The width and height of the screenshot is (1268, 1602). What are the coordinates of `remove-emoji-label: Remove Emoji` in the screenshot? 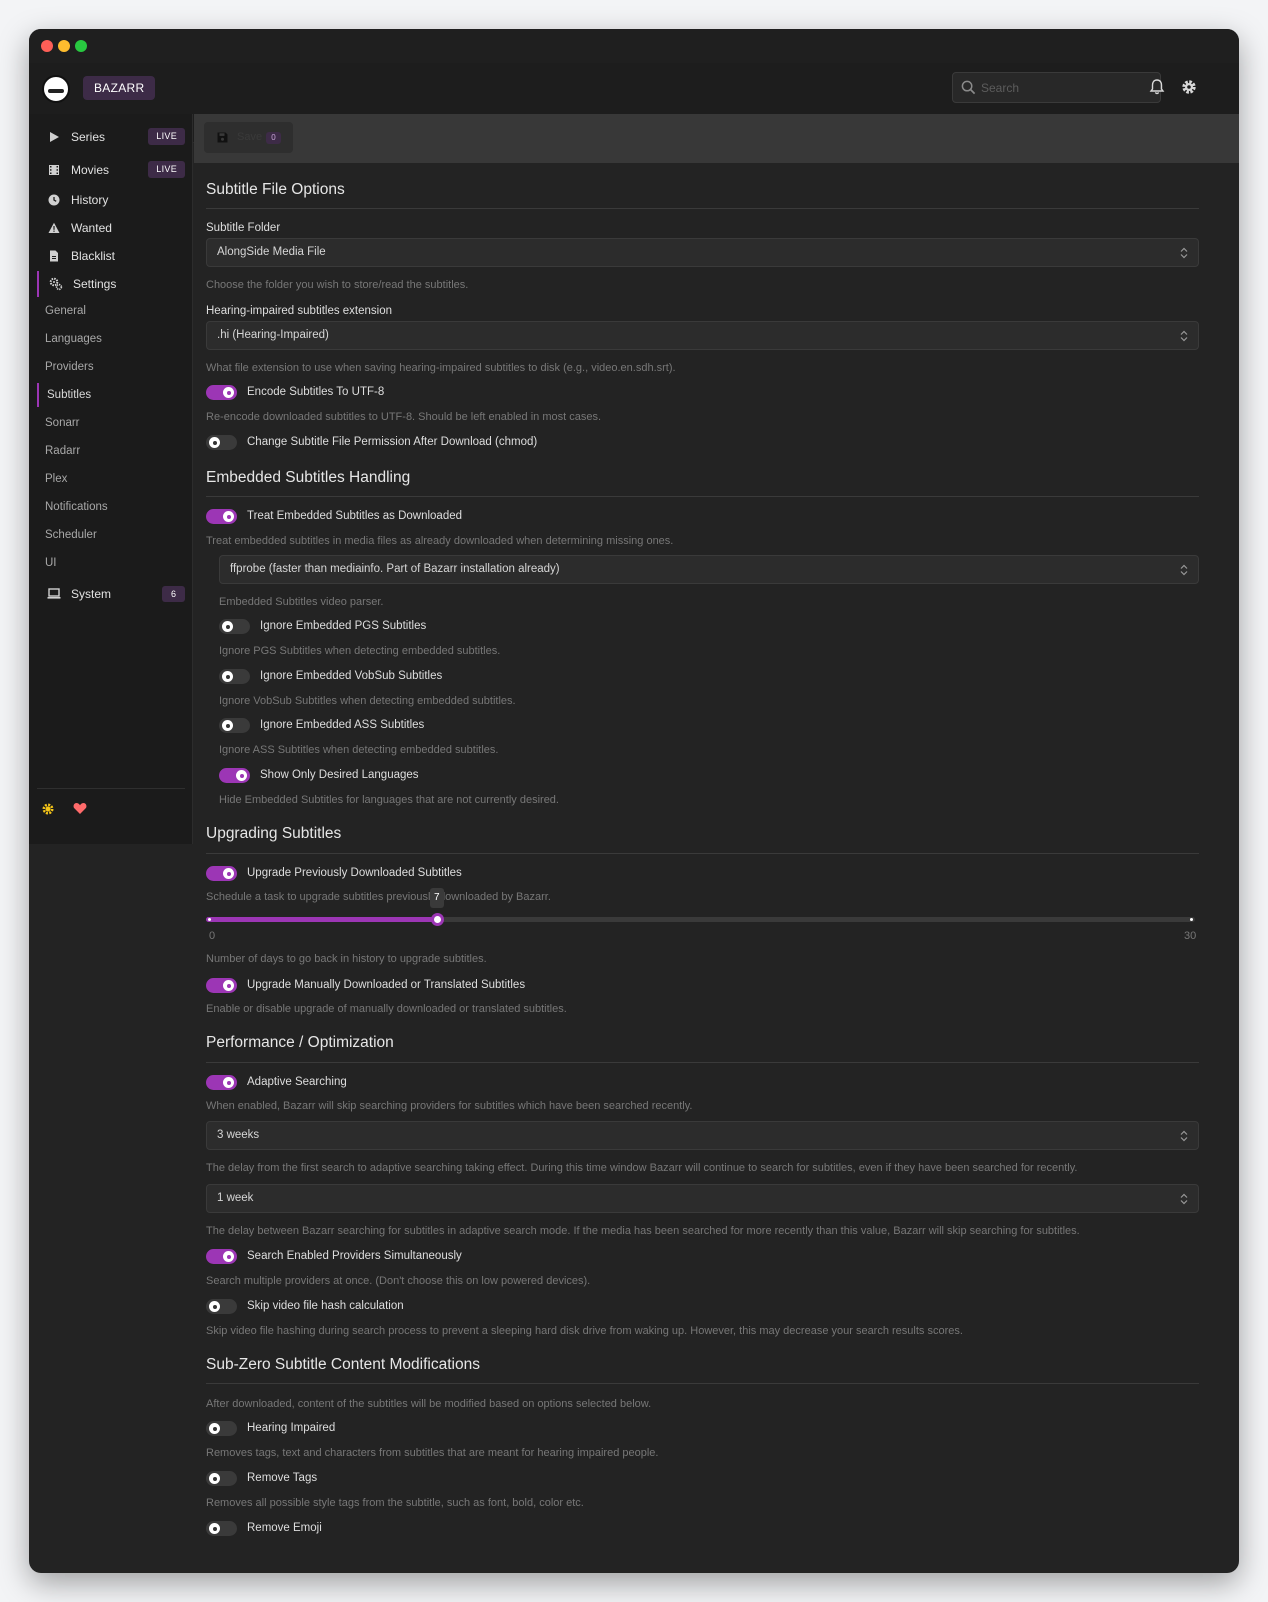 It's located at (284, 1528).